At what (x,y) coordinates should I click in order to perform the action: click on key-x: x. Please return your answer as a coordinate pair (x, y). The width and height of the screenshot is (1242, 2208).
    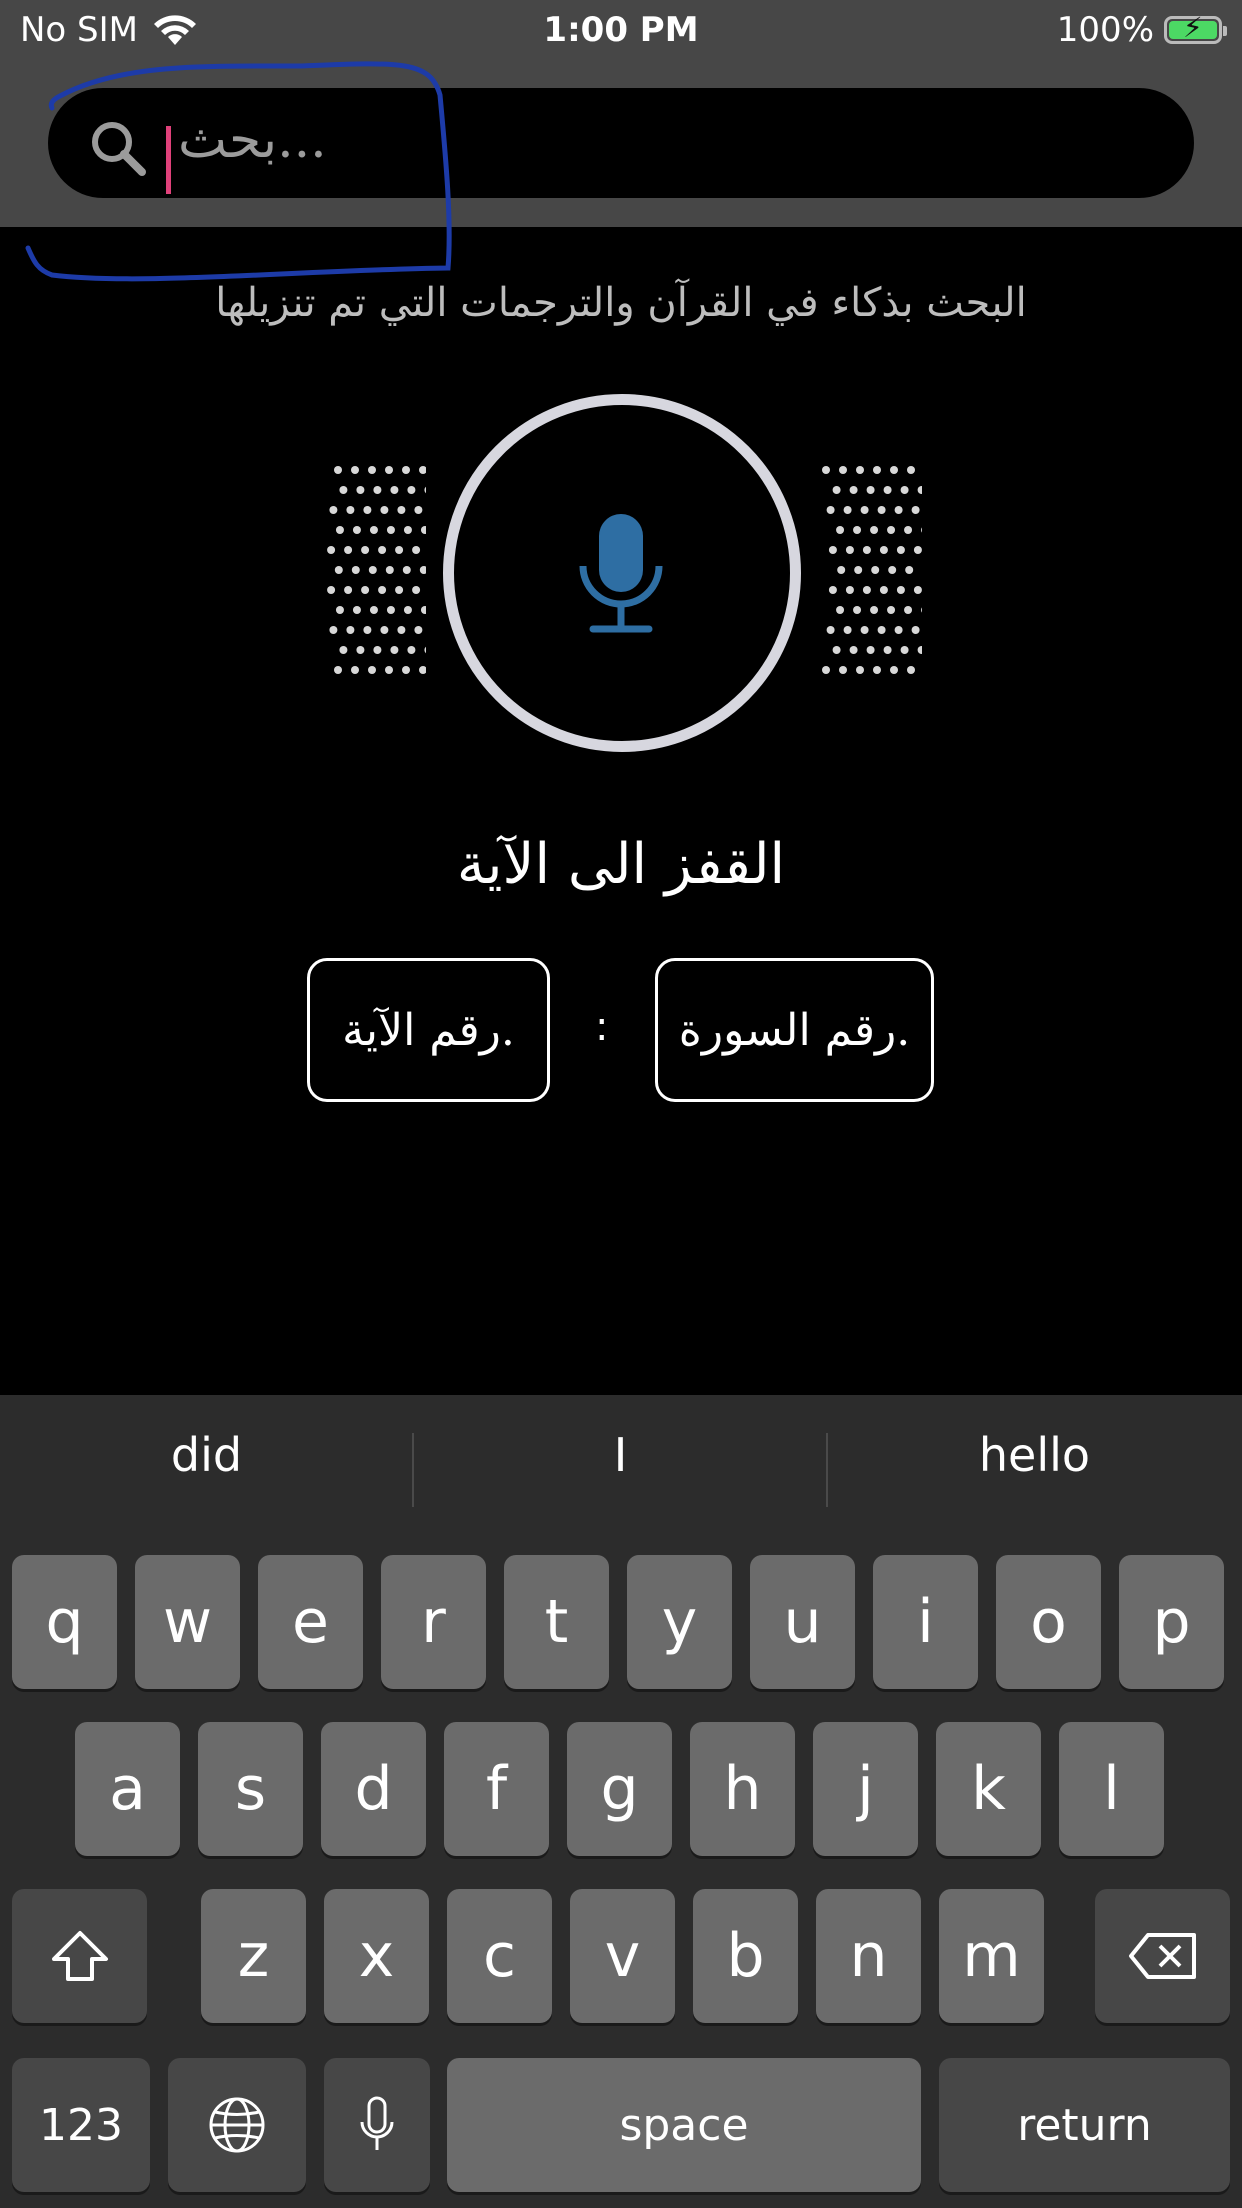
    Looking at the image, I should click on (376, 1956).